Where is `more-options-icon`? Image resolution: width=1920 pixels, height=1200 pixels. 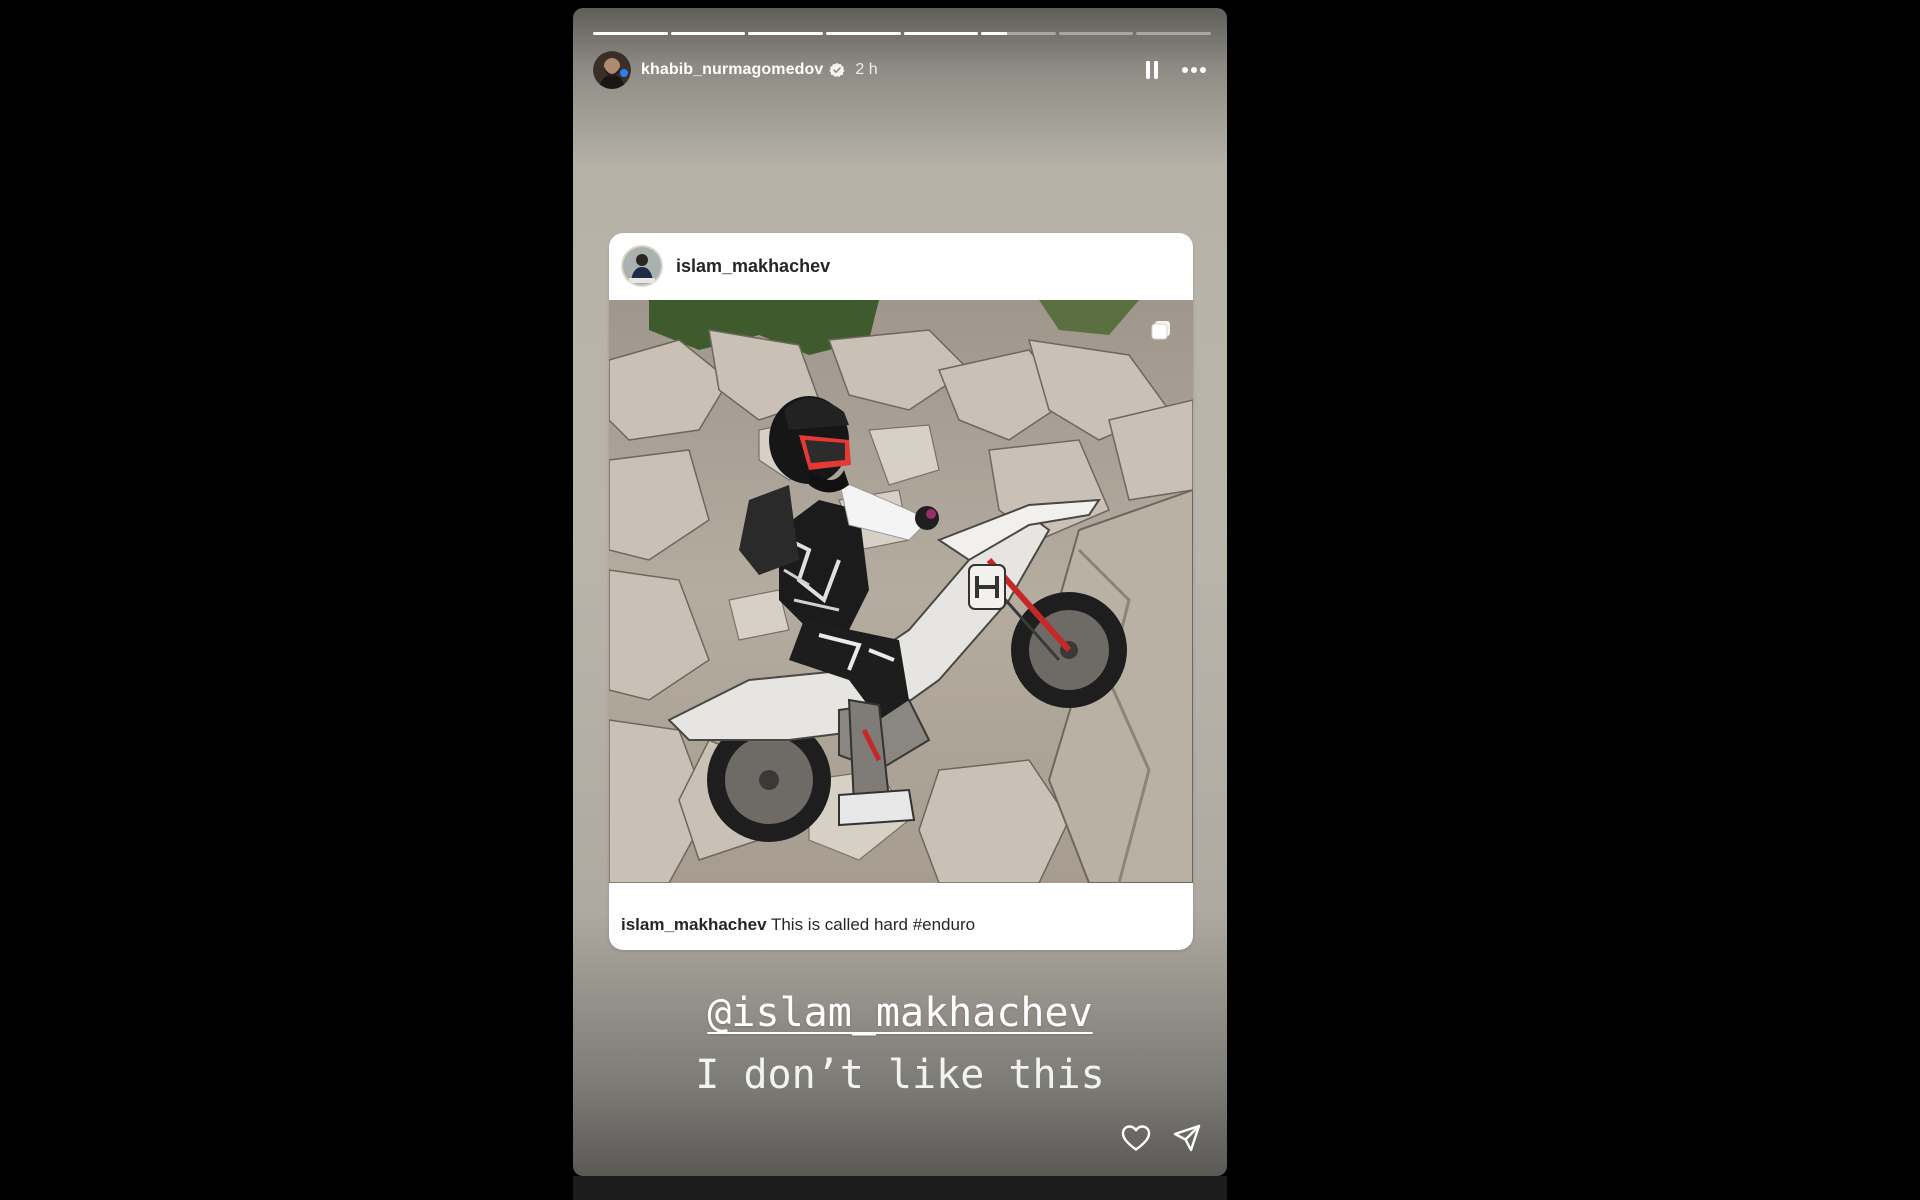 more-options-icon is located at coordinates (1194, 70).